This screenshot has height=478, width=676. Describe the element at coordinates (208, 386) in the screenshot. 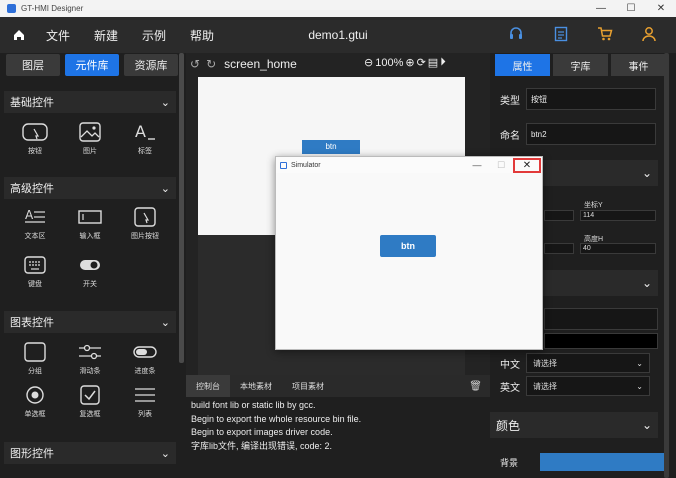

I see `tab-console: 控制台` at that location.